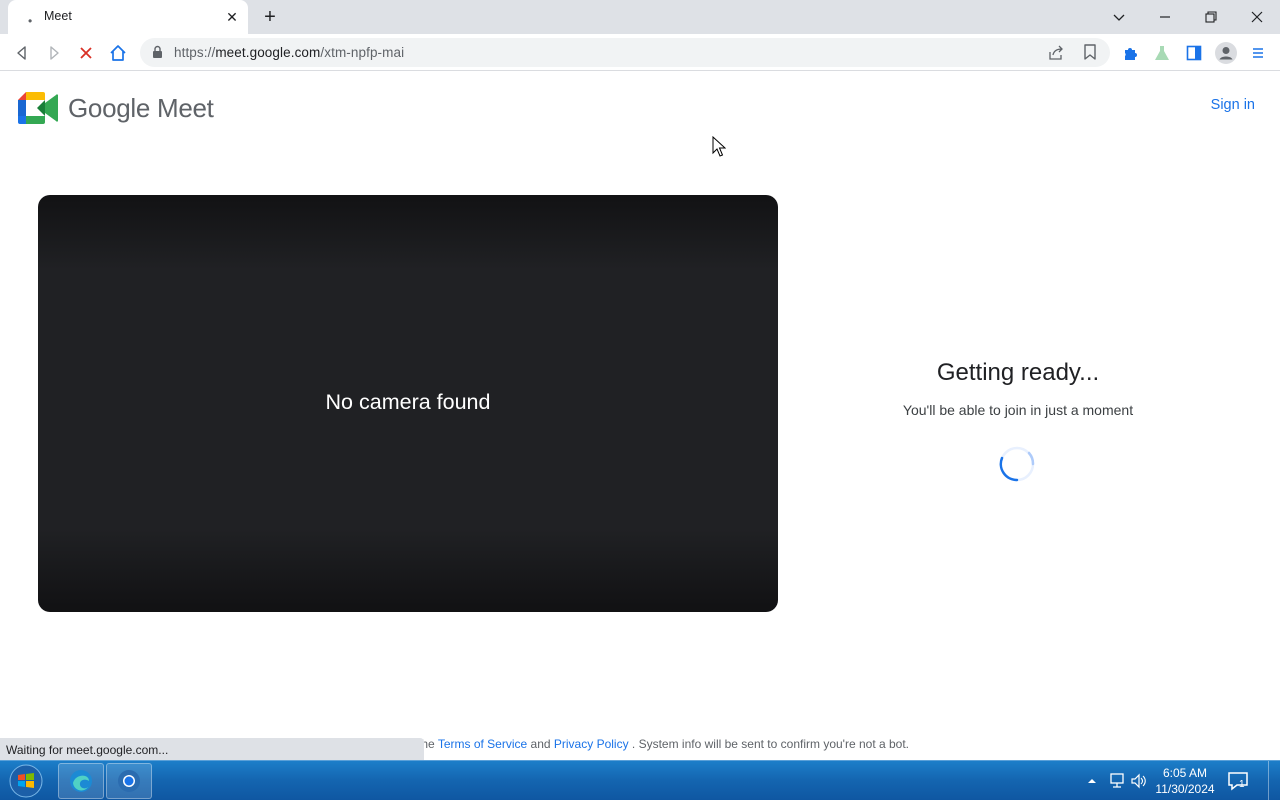 This screenshot has width=1280, height=805. Describe the element at coordinates (1233, 105) in the screenshot. I see `sign-in-link: Sign in` at that location.